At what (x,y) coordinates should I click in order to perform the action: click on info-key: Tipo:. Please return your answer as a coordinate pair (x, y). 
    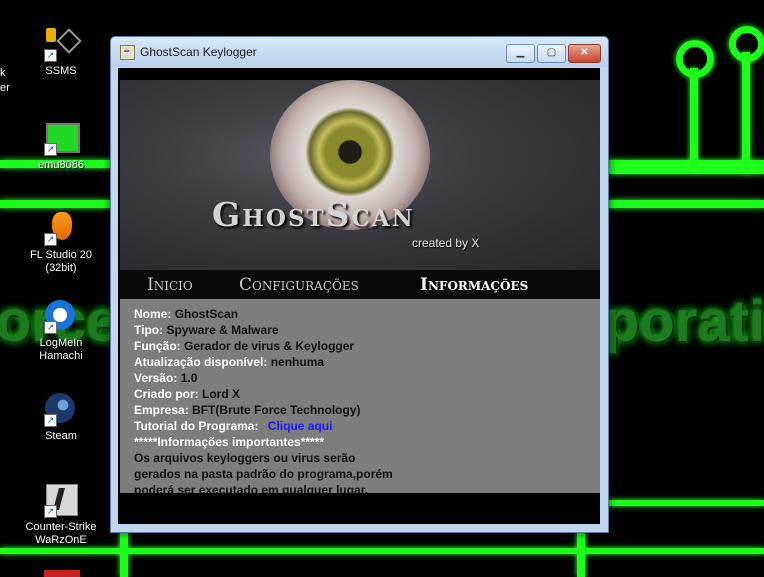
    Looking at the image, I should click on (149, 330).